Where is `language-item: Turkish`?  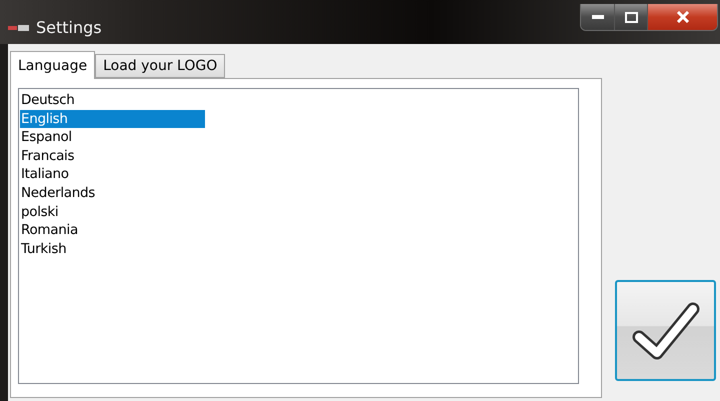 language-item: Turkish is located at coordinates (112, 249).